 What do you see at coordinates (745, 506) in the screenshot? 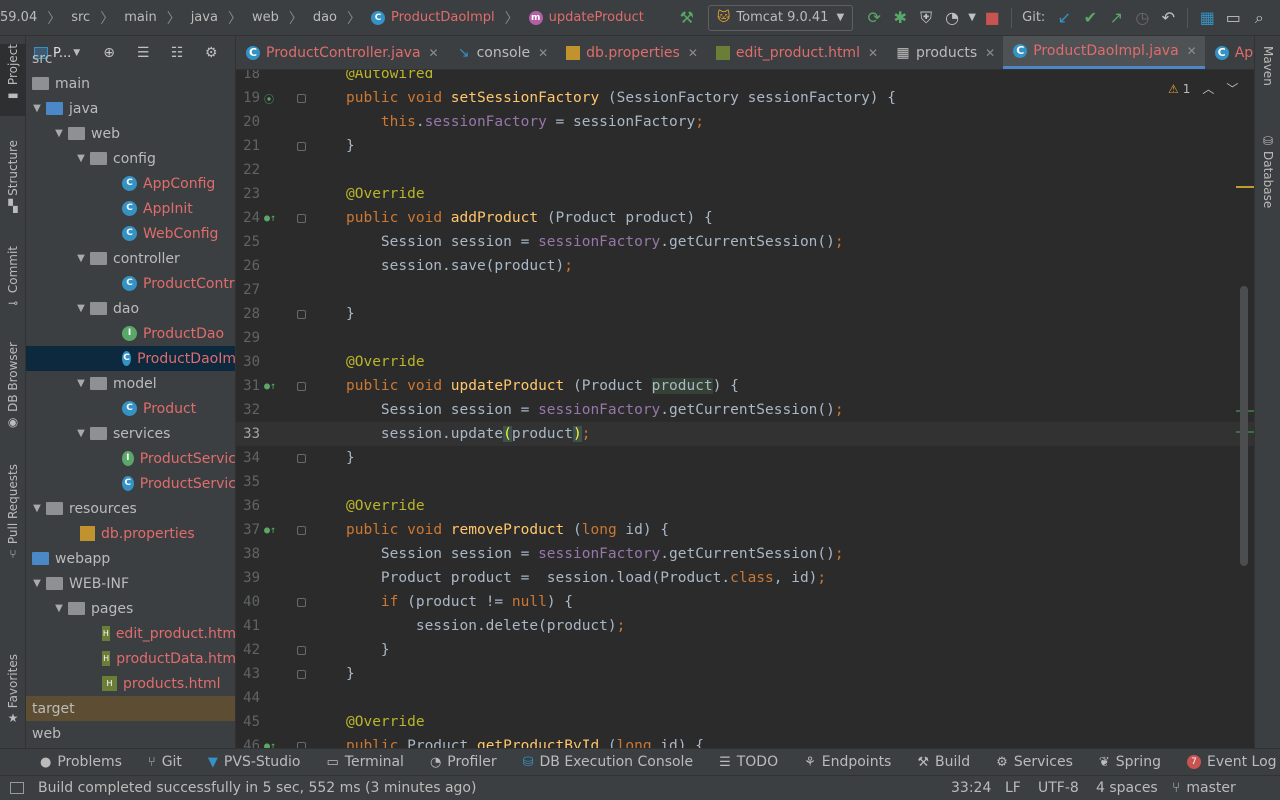
I see `code-line: 36 @Override` at bounding box center [745, 506].